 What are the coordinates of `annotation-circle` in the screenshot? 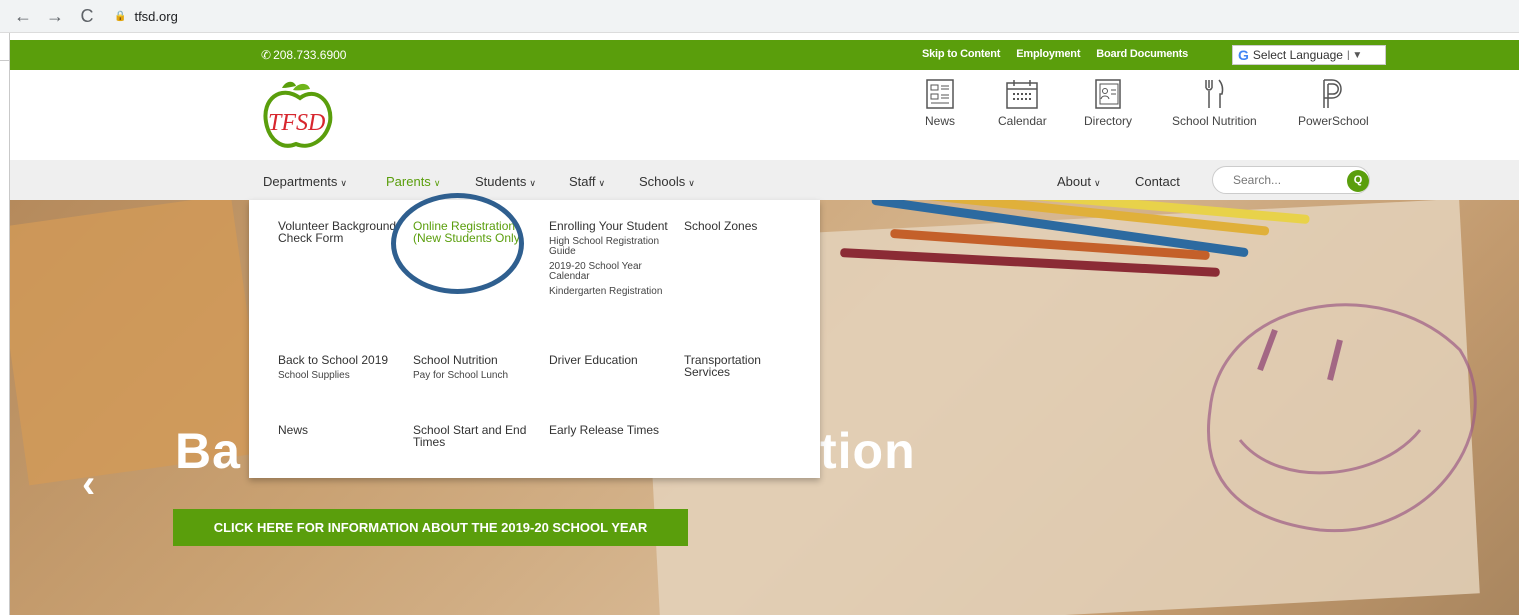 It's located at (457, 243).